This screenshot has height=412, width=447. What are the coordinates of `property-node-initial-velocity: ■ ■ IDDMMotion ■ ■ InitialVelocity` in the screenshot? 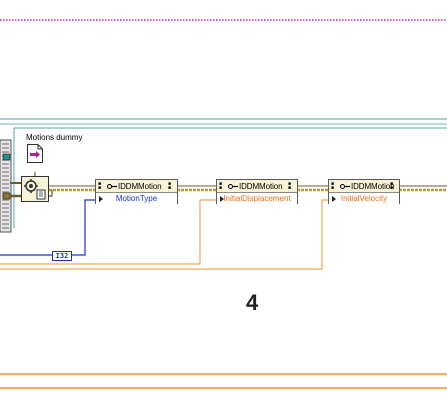 It's located at (364, 191).